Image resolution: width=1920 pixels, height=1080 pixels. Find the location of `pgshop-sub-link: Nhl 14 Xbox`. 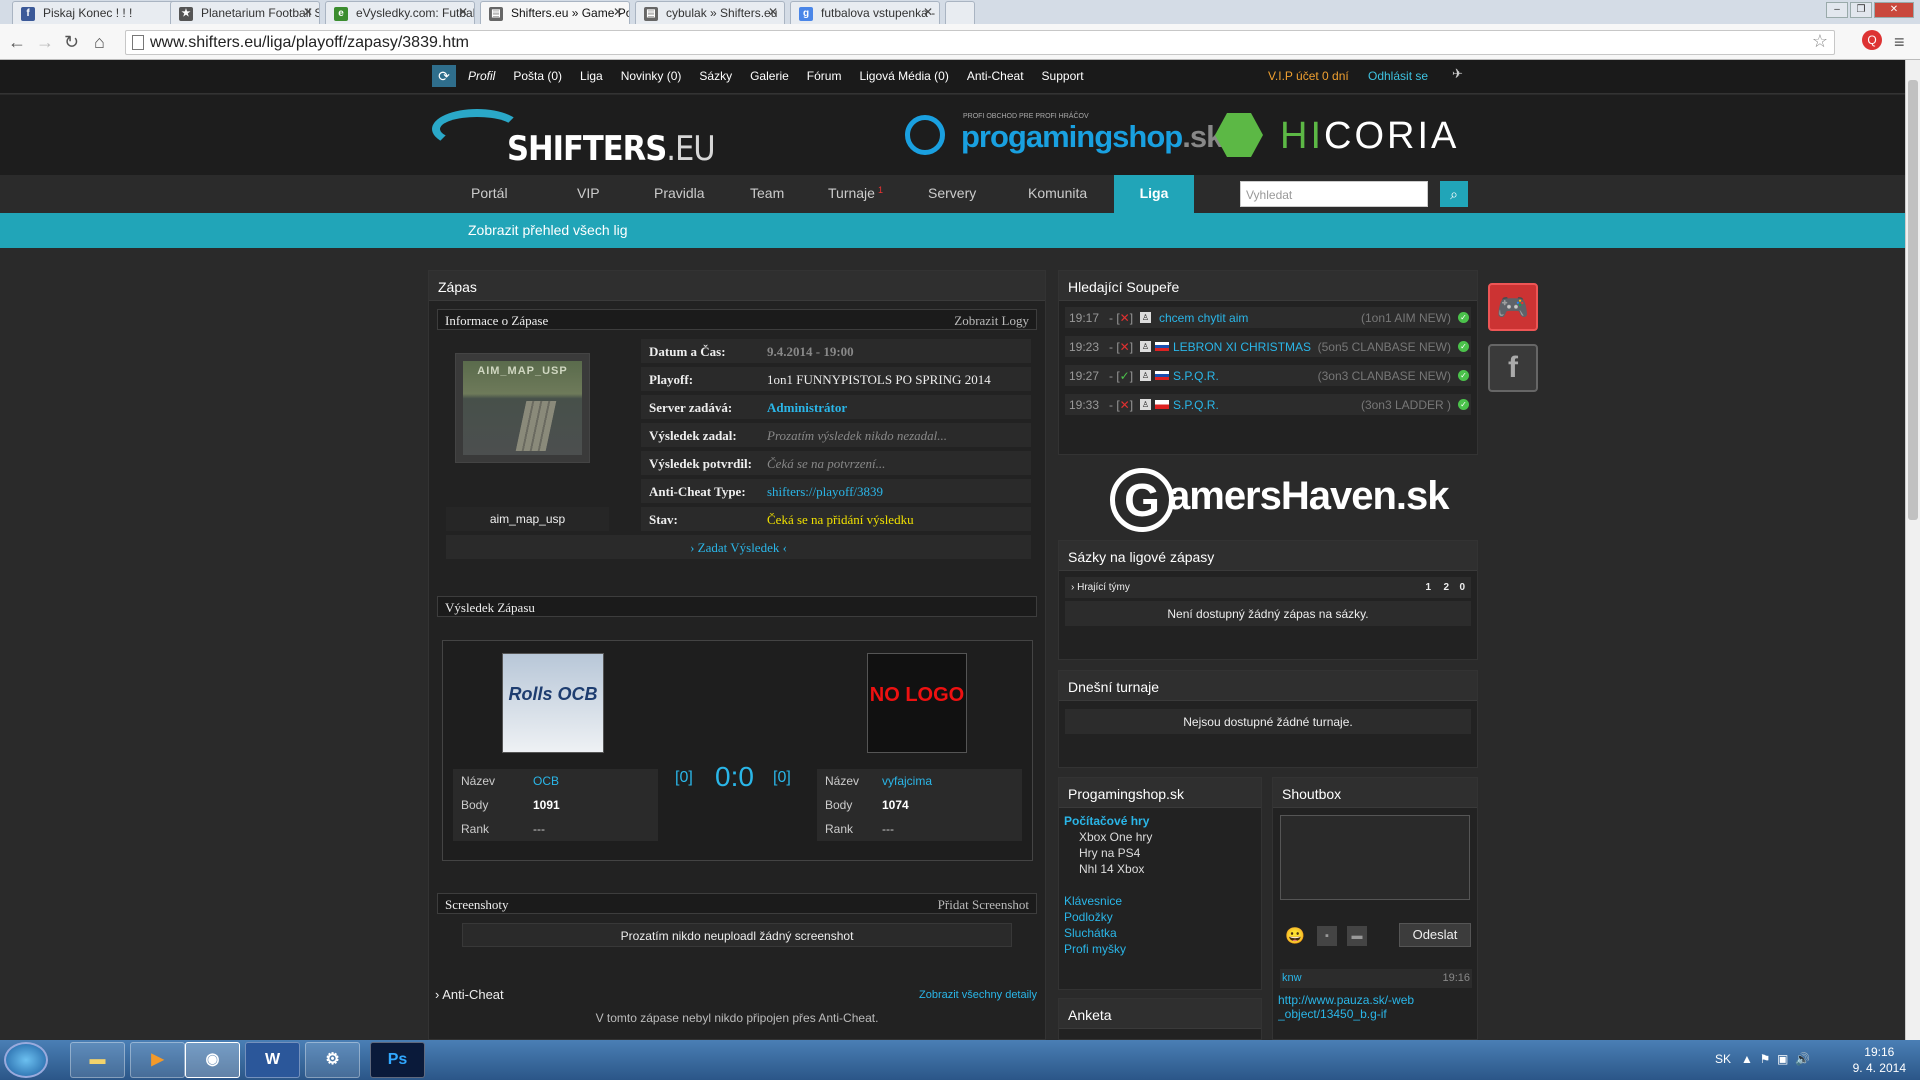

pgshop-sub-link: Nhl 14 Xbox is located at coordinates (1111, 869).